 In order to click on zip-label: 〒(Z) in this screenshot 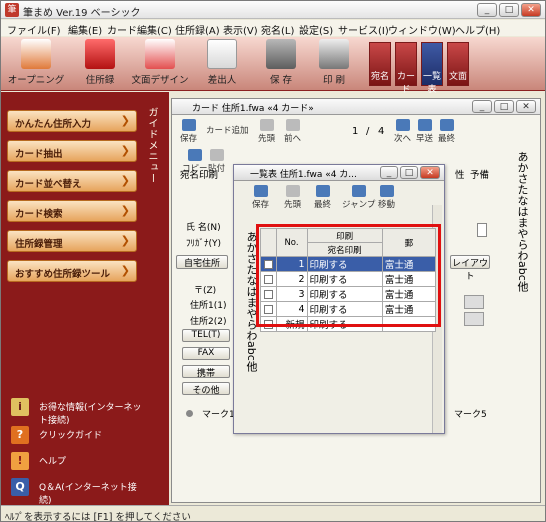, I will do `click(205, 291)`.